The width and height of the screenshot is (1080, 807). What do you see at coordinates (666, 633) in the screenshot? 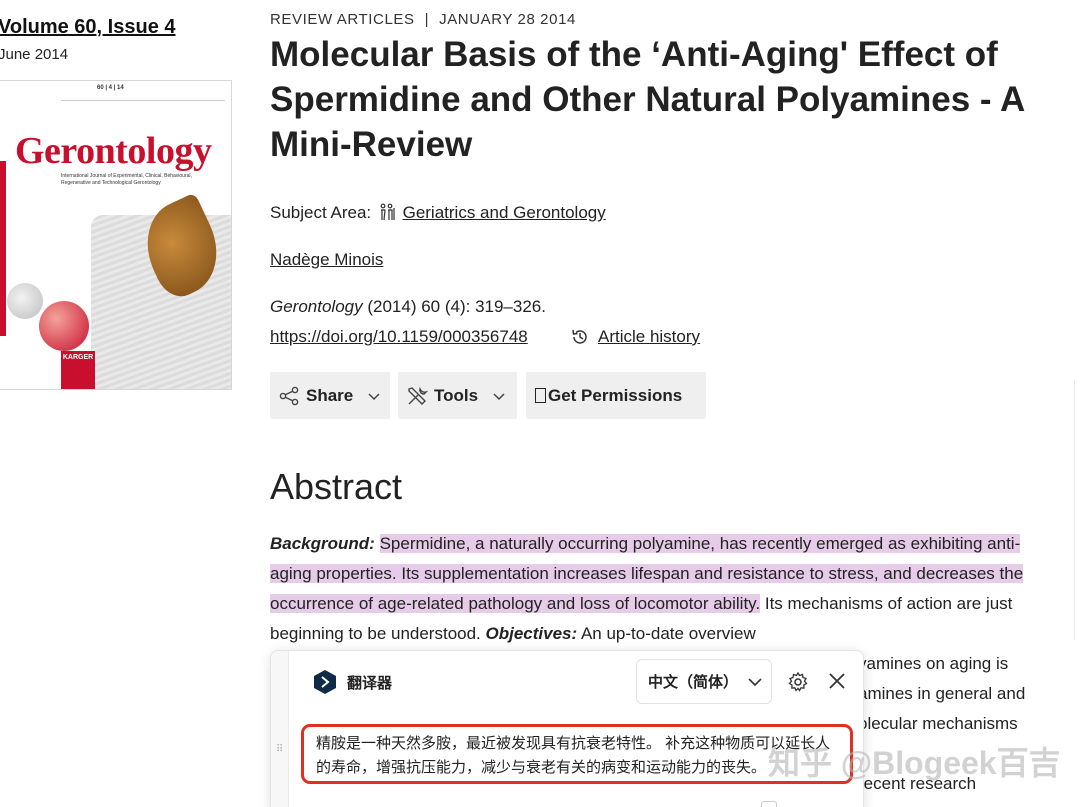
I see `objectives-text: An up-to-date overview` at bounding box center [666, 633].